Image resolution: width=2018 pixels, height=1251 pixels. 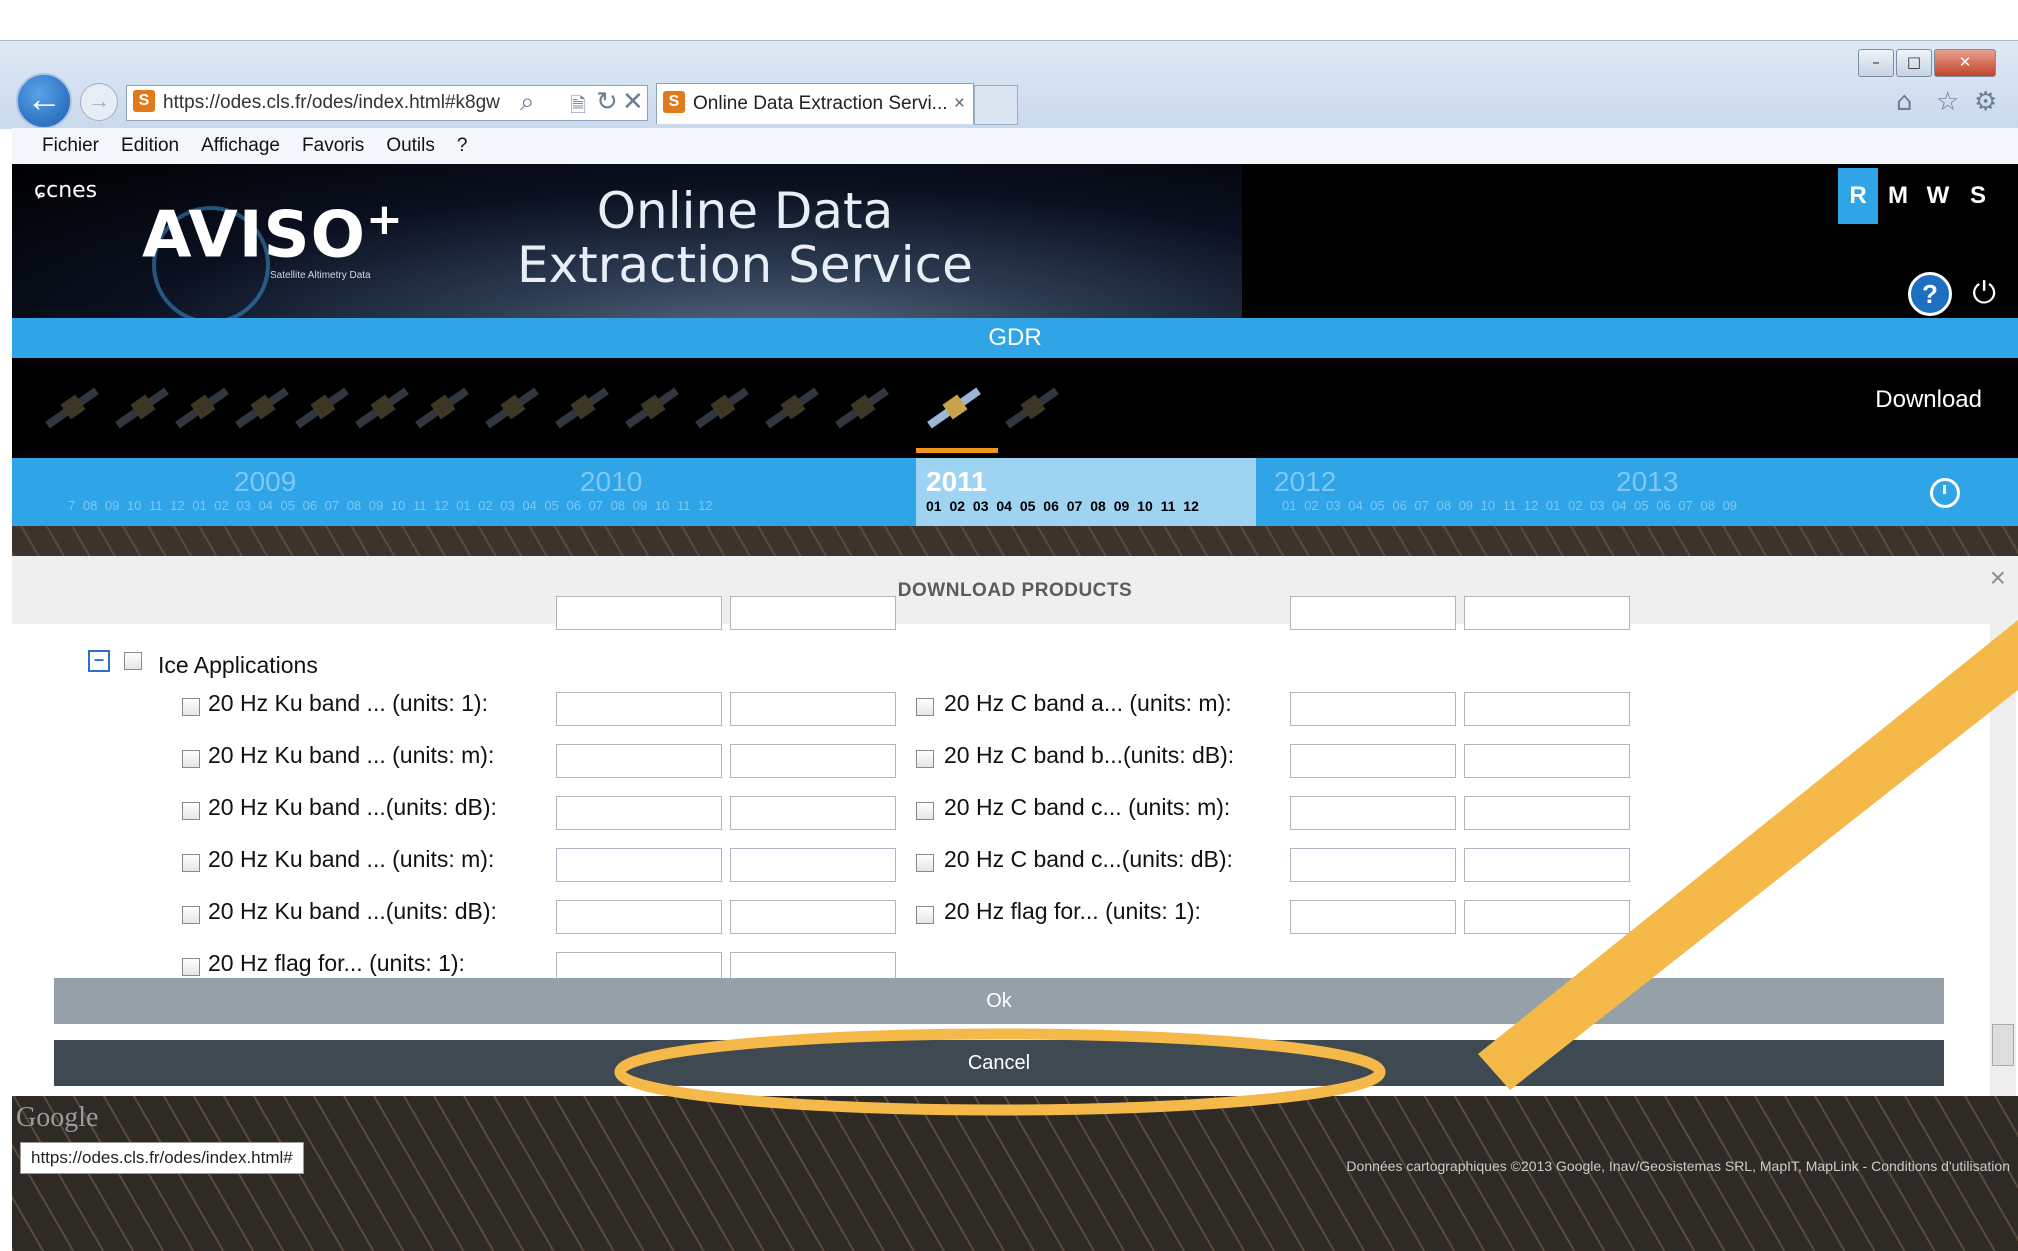 What do you see at coordinates (99, 661) in the screenshot?
I see `collapse-icon: –` at bounding box center [99, 661].